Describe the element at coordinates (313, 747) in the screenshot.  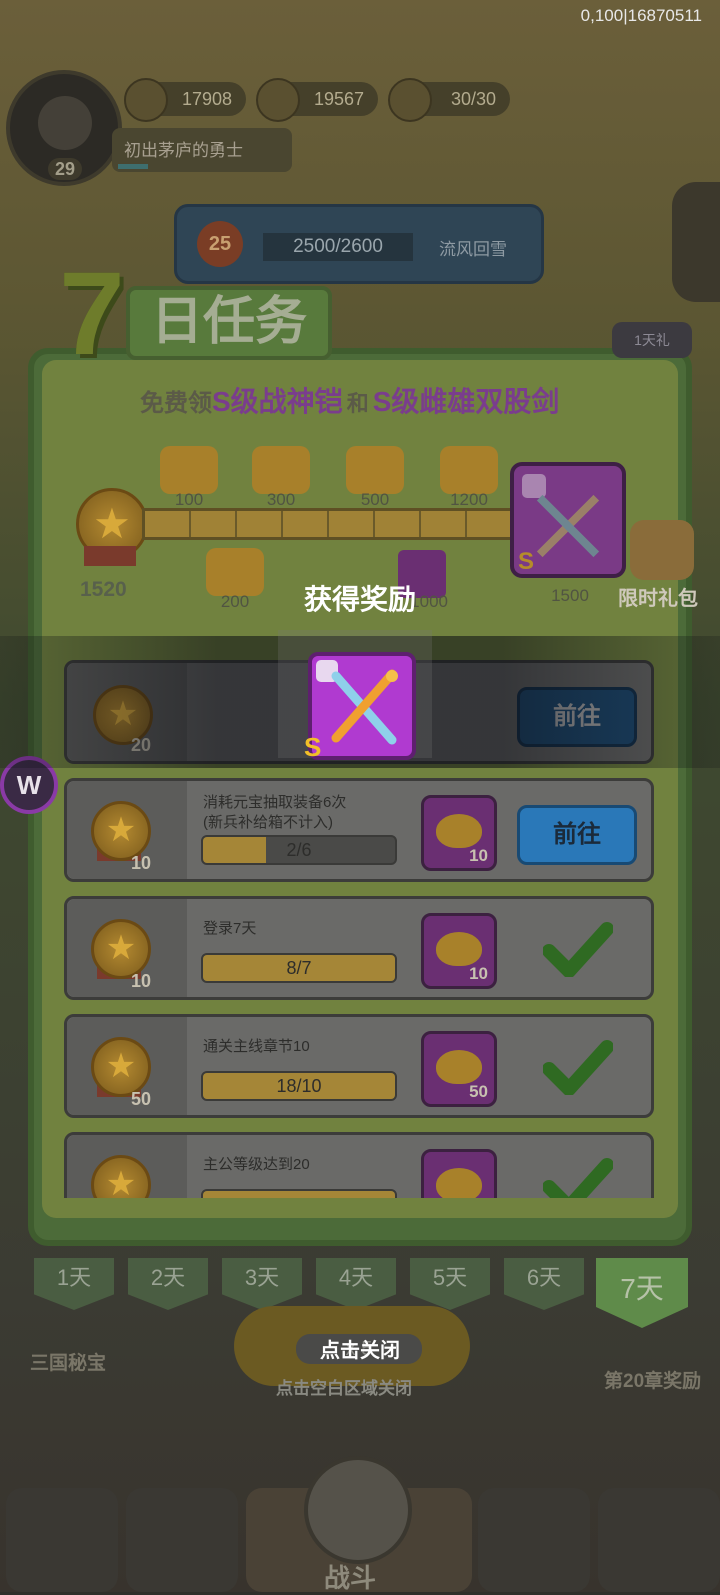
I see `reward-grade: S` at that location.